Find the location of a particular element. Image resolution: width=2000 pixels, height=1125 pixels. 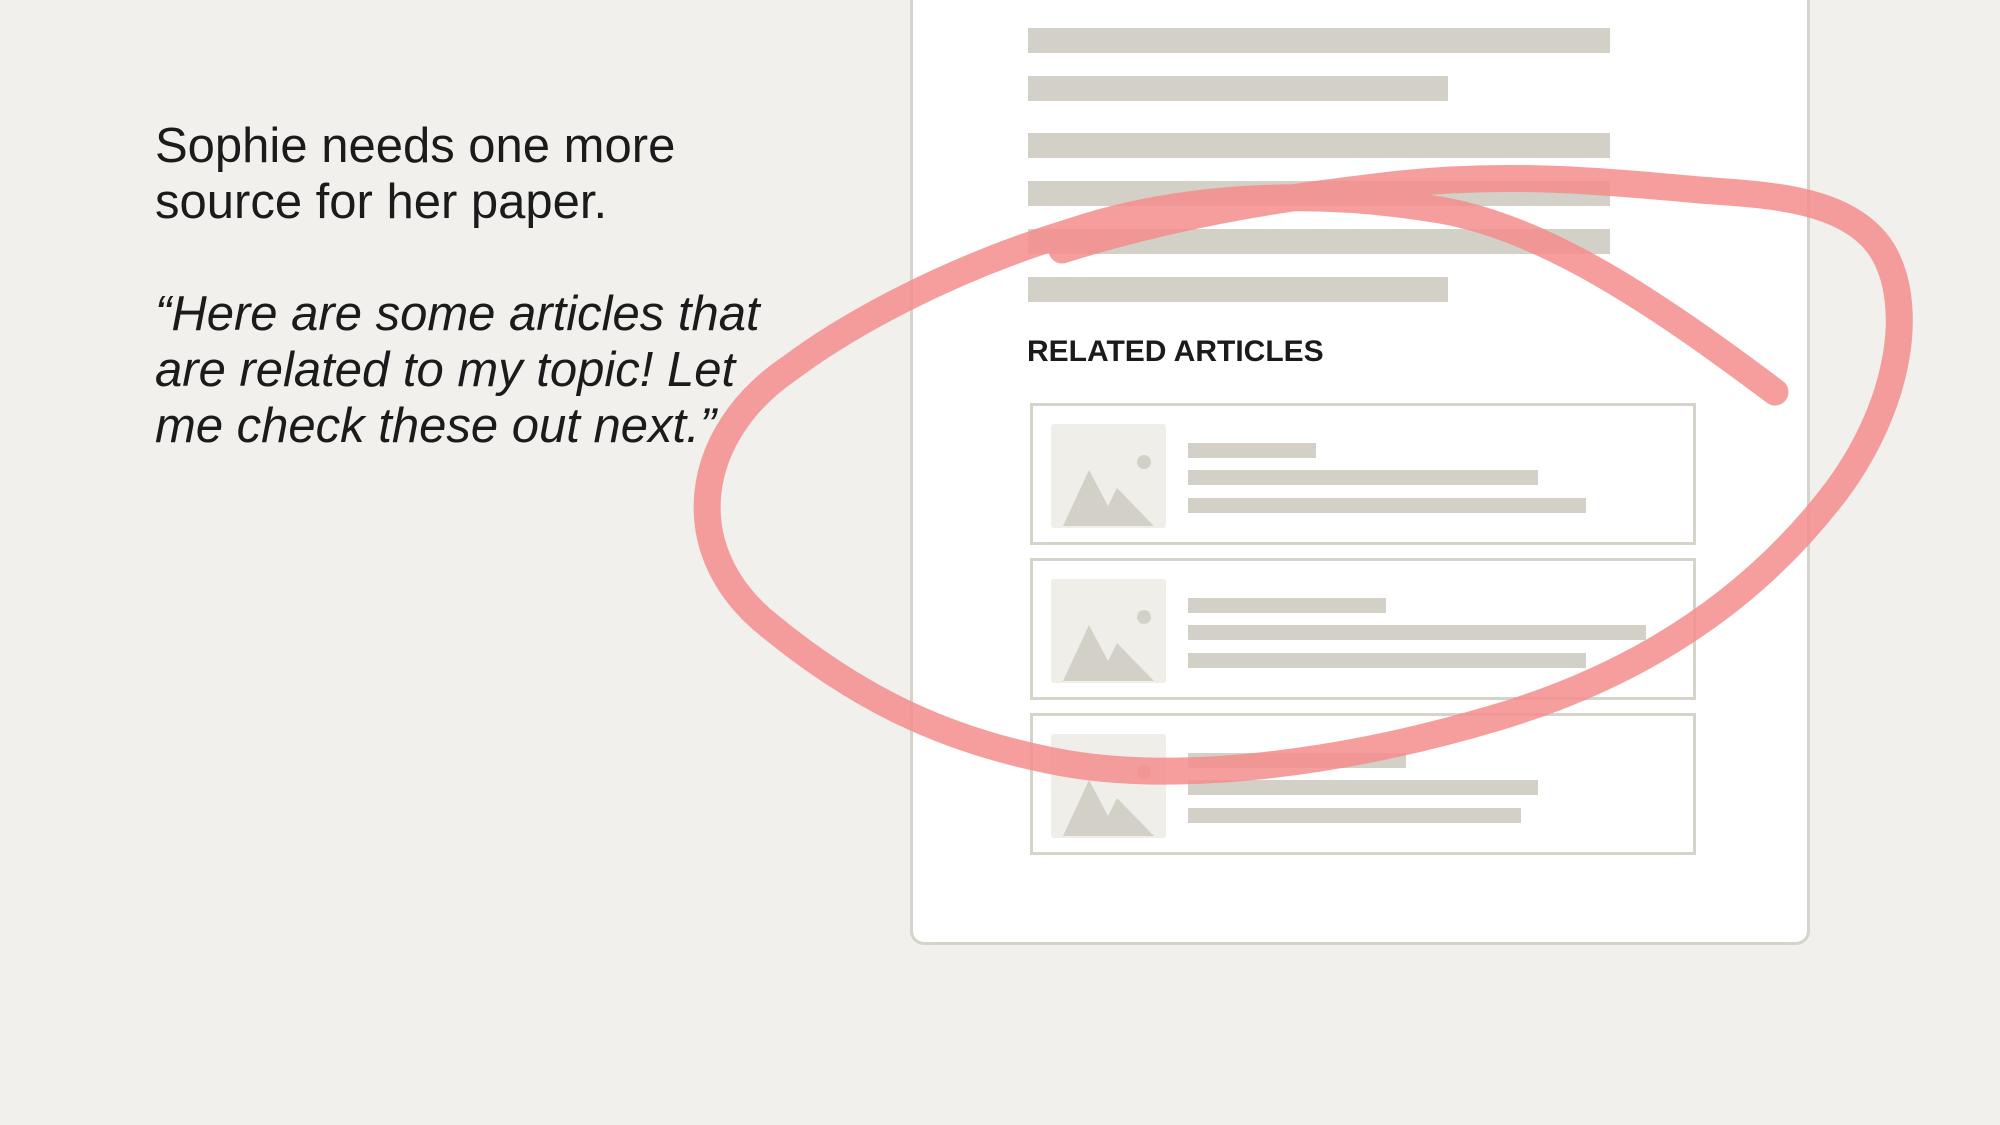

related-articles-heading: RELATED ARTICLES is located at coordinates (1175, 351).